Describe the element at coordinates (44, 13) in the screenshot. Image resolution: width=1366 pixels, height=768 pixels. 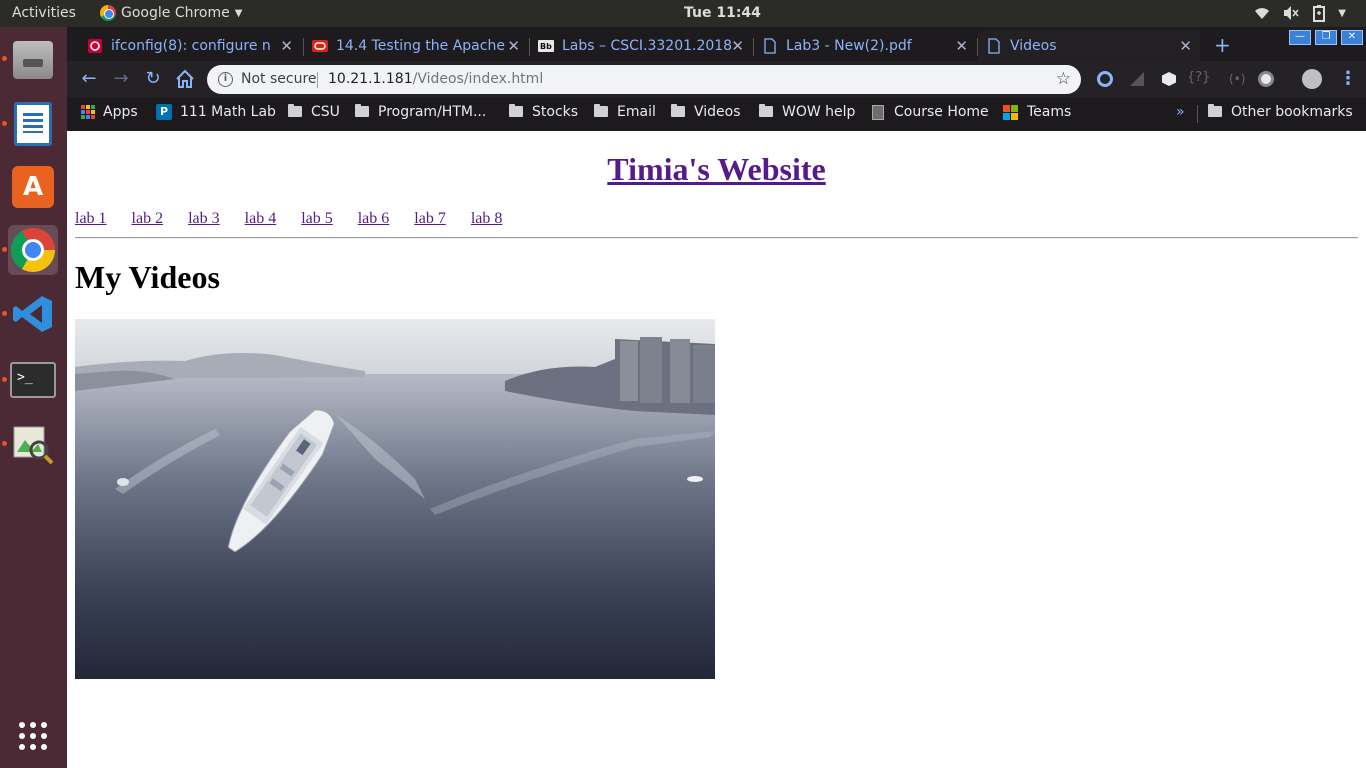
I see `activities-button: Activities` at that location.